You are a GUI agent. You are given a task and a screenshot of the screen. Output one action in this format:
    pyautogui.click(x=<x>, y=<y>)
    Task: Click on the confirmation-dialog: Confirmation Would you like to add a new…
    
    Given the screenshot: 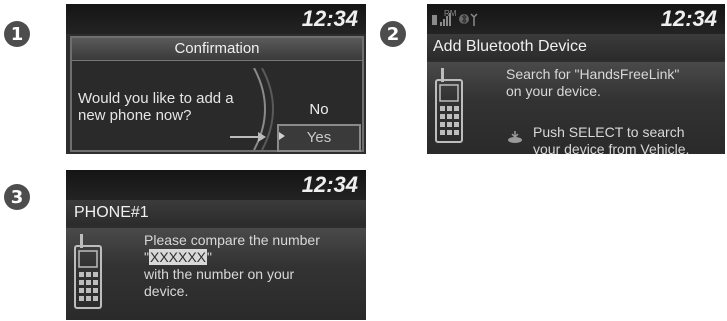 What is the action you would take?
    pyautogui.click(x=217, y=94)
    